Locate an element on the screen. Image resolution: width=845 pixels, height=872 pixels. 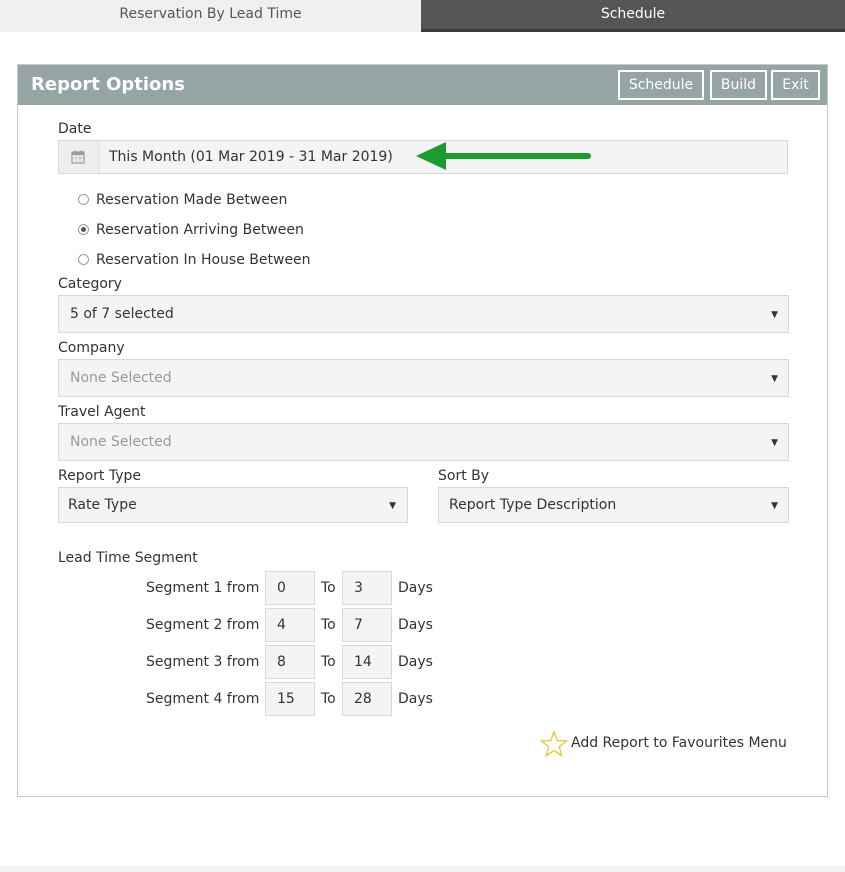
page-footer-band is located at coordinates (422, 869).